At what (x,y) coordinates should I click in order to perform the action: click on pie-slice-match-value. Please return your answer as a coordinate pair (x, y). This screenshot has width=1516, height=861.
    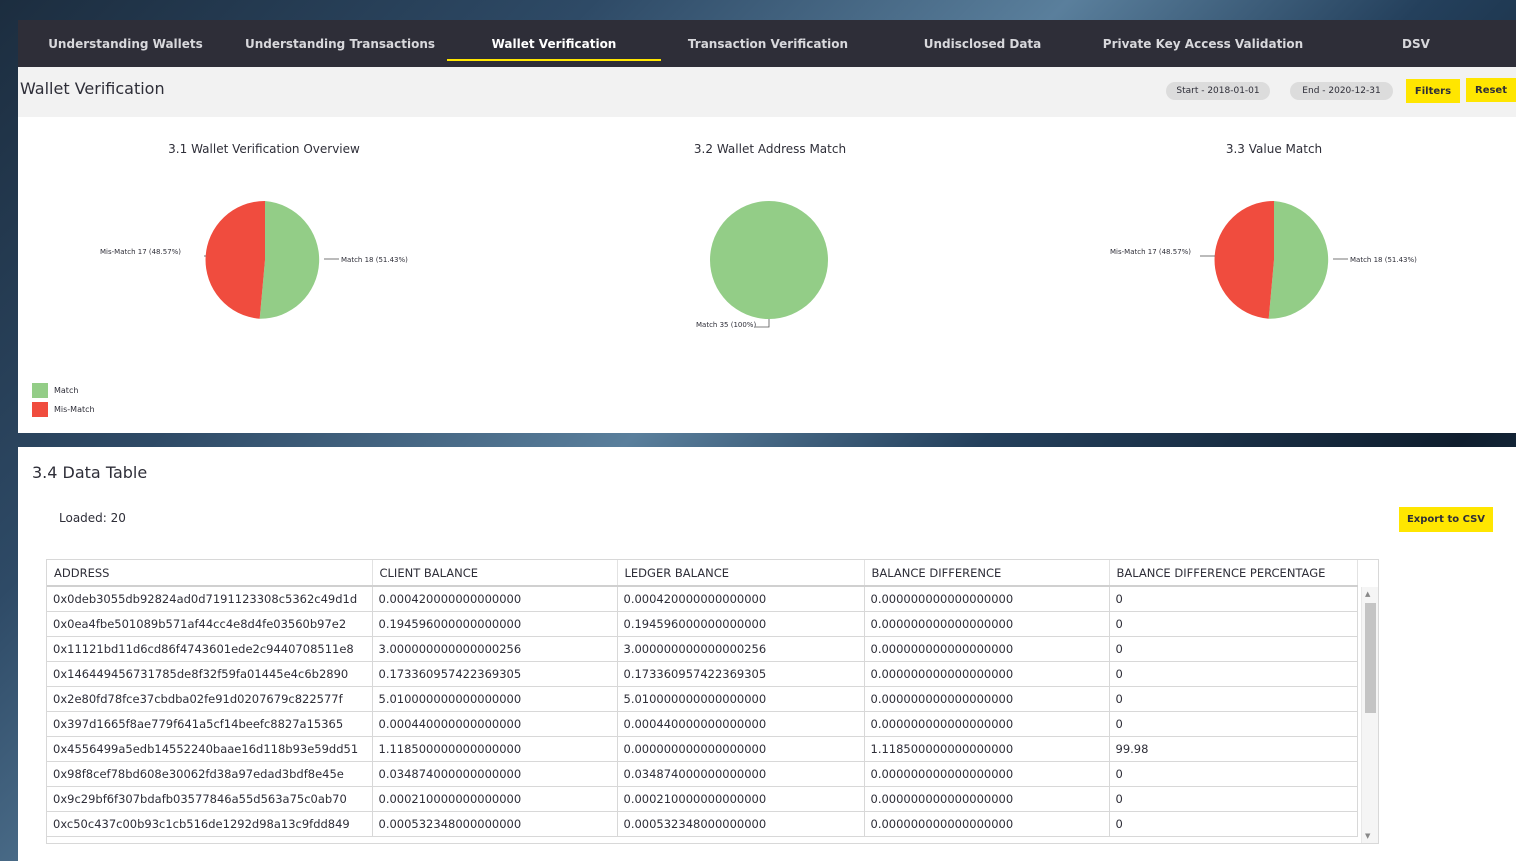
    Looking at the image, I should click on (1298, 260).